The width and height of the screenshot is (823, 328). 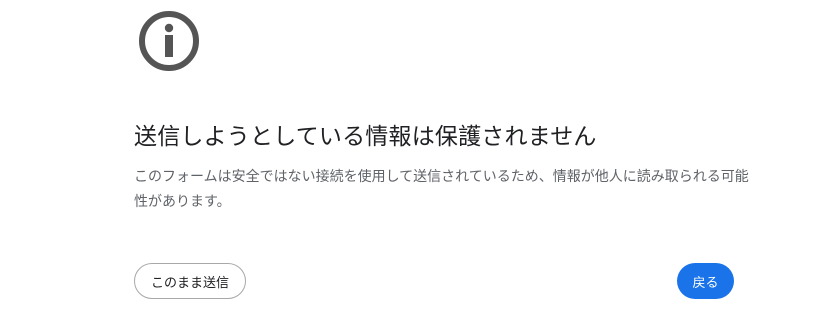 I want to click on warning-title: 送信しようとしている情報は保護されません, so click(x=365, y=137).